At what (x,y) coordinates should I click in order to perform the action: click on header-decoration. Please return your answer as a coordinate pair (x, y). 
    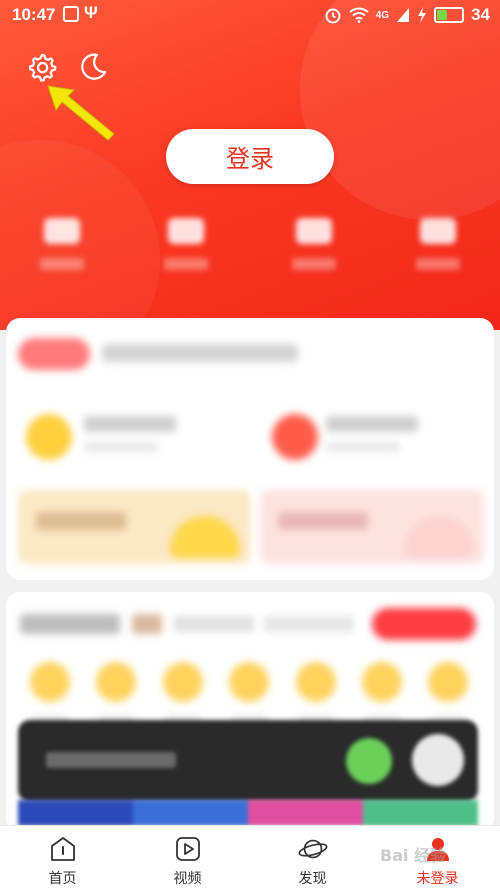
    Looking at the image, I should click on (400, 110).